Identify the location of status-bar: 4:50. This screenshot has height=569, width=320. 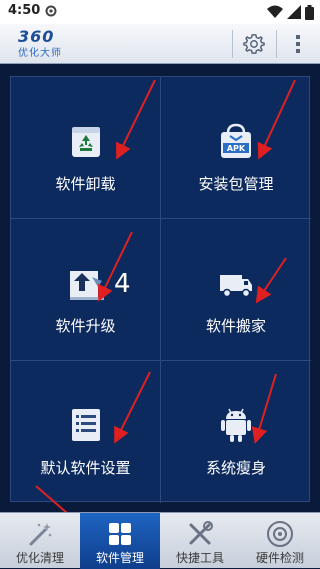
(160, 12).